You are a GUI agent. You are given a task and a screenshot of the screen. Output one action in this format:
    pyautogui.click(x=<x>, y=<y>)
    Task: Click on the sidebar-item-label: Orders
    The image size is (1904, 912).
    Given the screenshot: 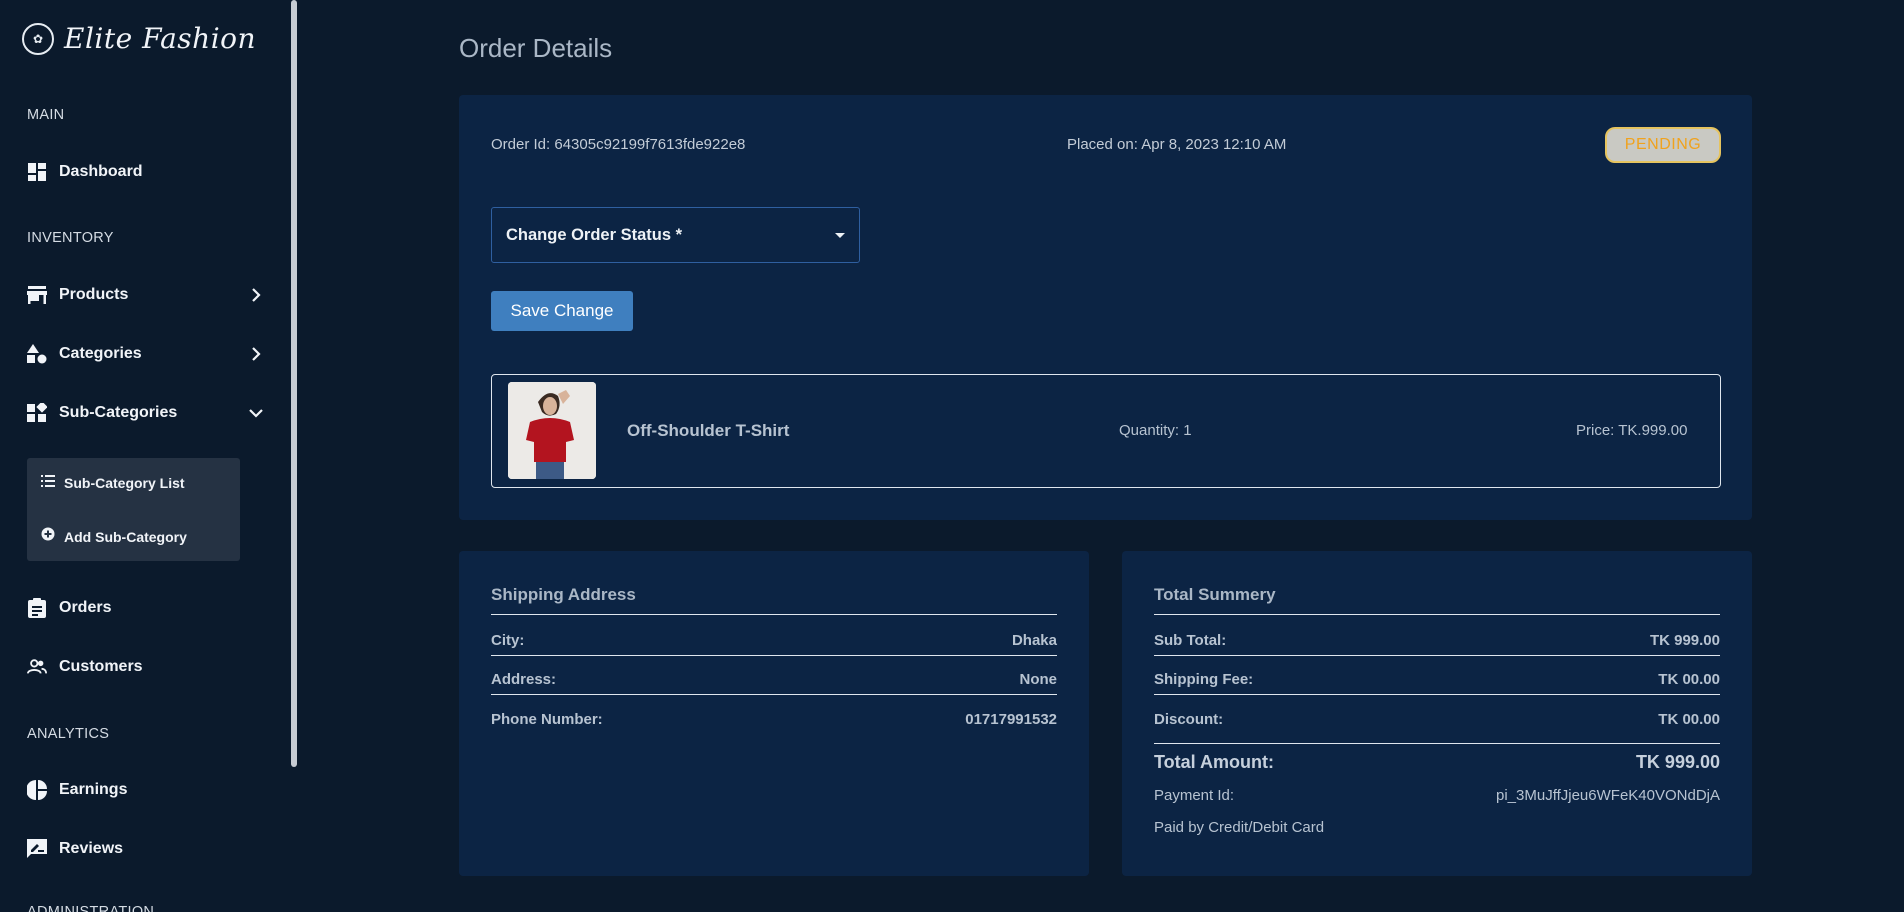 What is the action you would take?
    pyautogui.click(x=85, y=607)
    